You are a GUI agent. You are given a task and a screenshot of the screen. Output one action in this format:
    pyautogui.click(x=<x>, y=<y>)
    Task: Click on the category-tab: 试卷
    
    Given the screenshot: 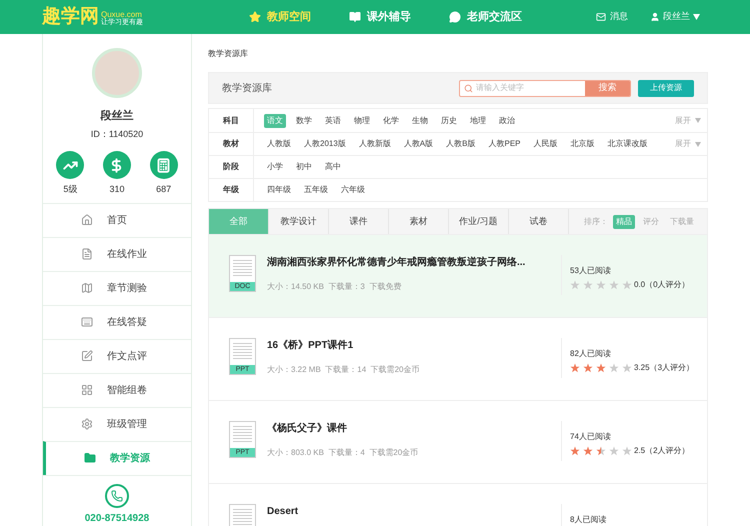 What is the action you would take?
    pyautogui.click(x=539, y=221)
    